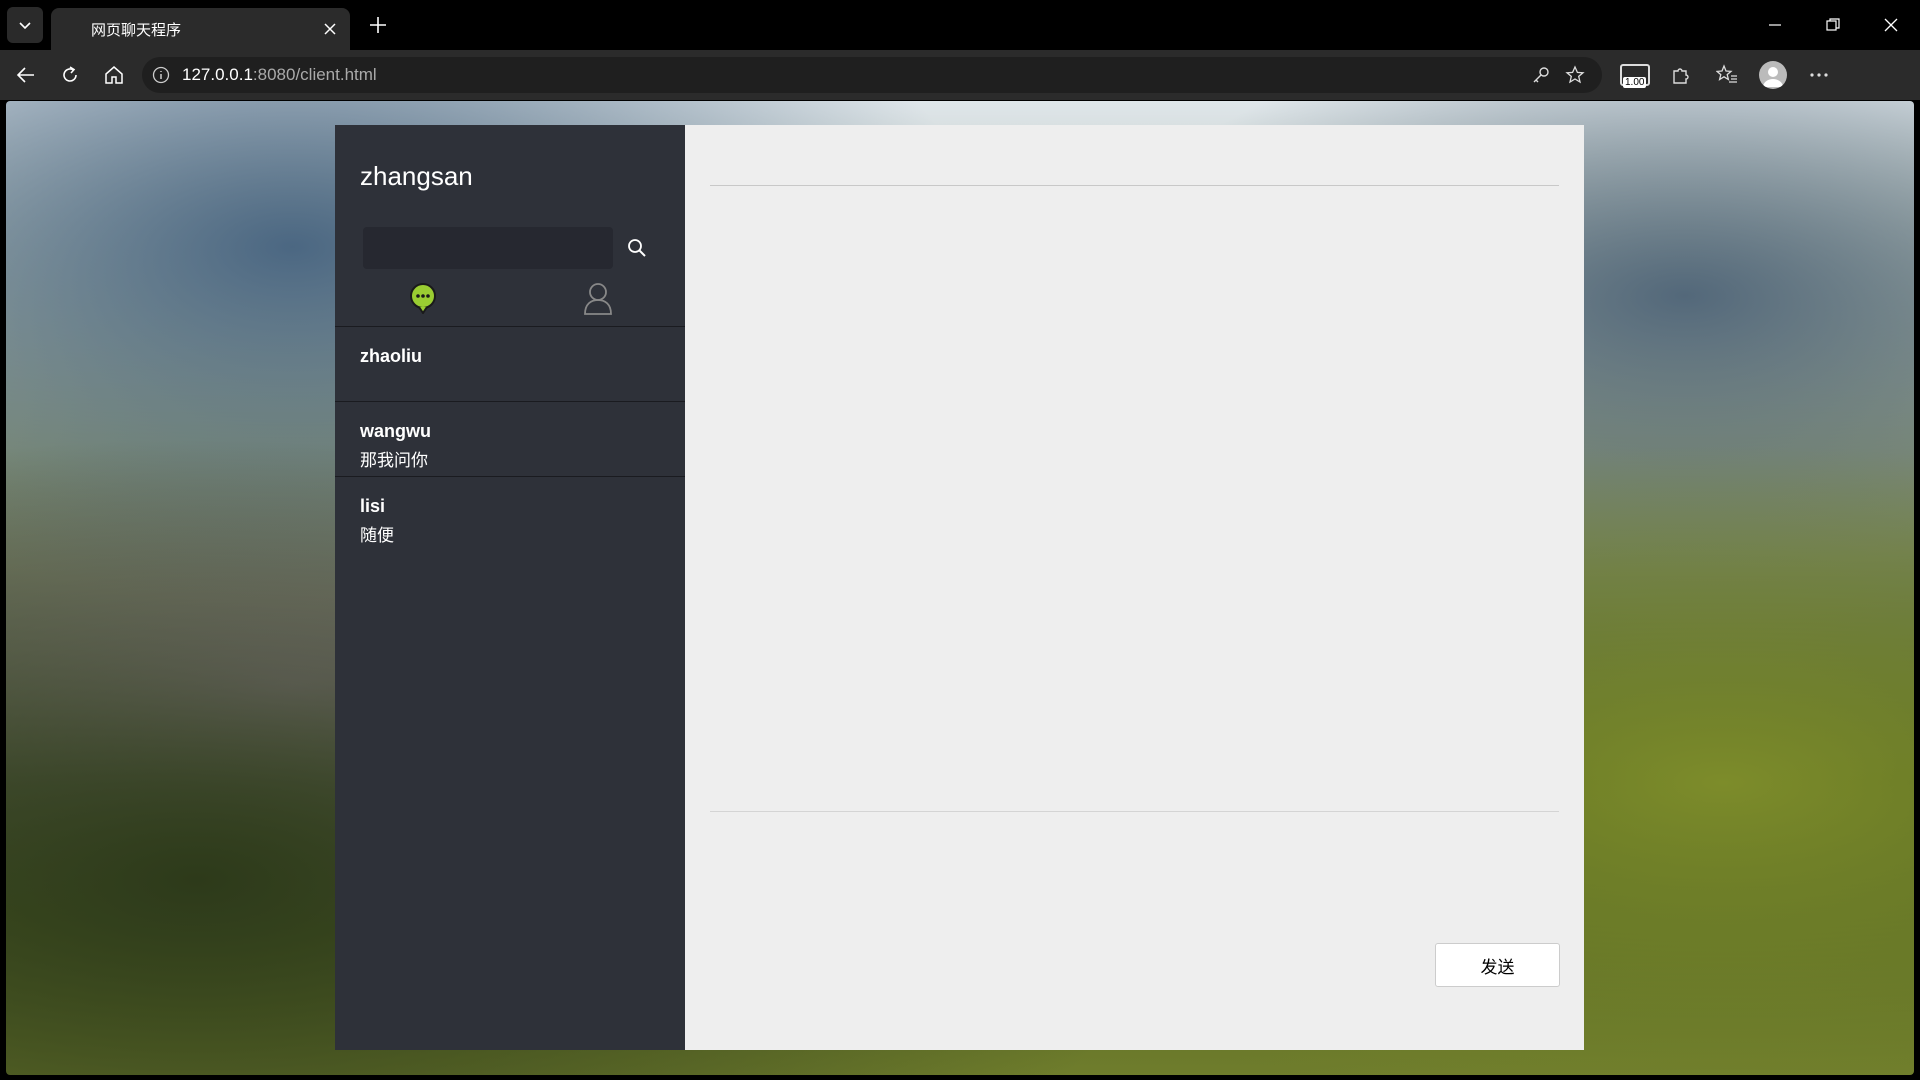 This screenshot has height=1080, width=1920. Describe the element at coordinates (488, 248) in the screenshot. I see `search-input` at that location.